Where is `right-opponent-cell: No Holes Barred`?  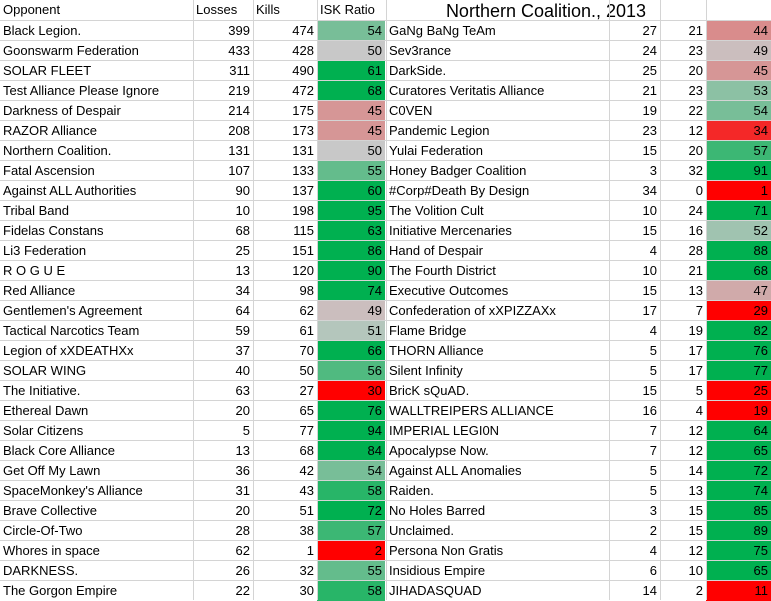
right-opponent-cell: No Holes Barred is located at coordinates (437, 510).